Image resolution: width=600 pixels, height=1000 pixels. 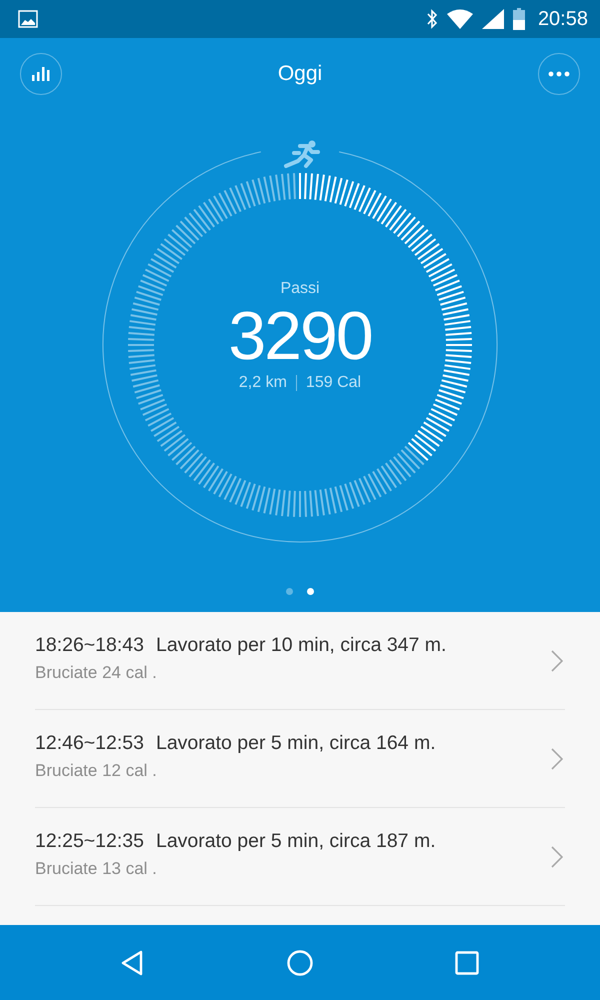 I want to click on calories-burned: Bruciate 12 cal ., so click(x=96, y=771).